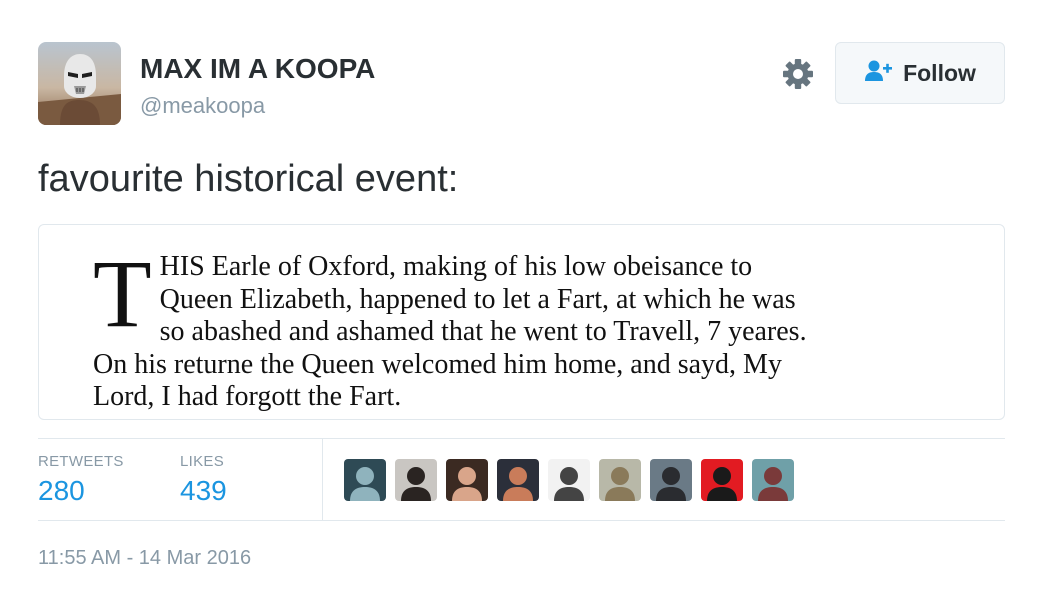  I want to click on follow-label: Follow, so click(939, 72).